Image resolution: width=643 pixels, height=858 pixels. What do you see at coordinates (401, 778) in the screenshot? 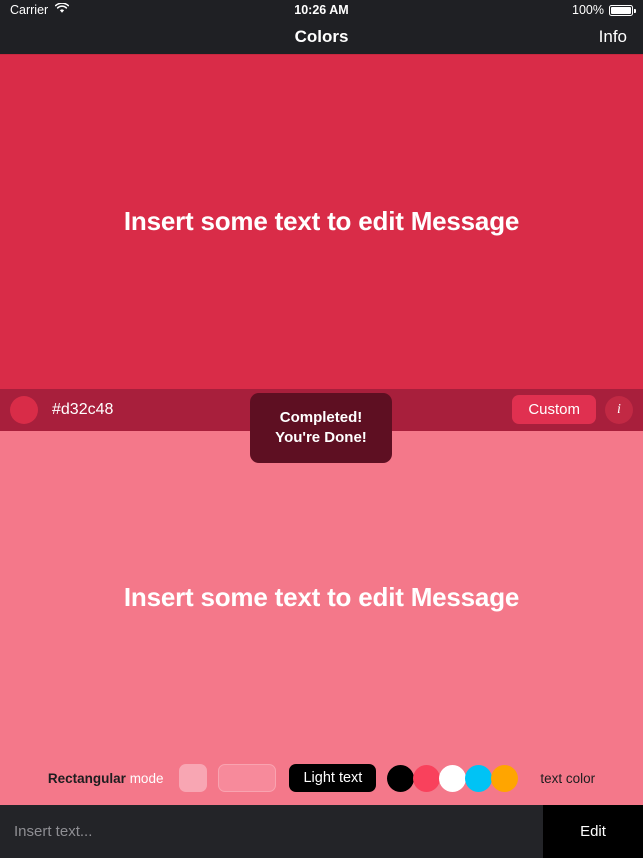
I see `text-color-swatch-black` at bounding box center [401, 778].